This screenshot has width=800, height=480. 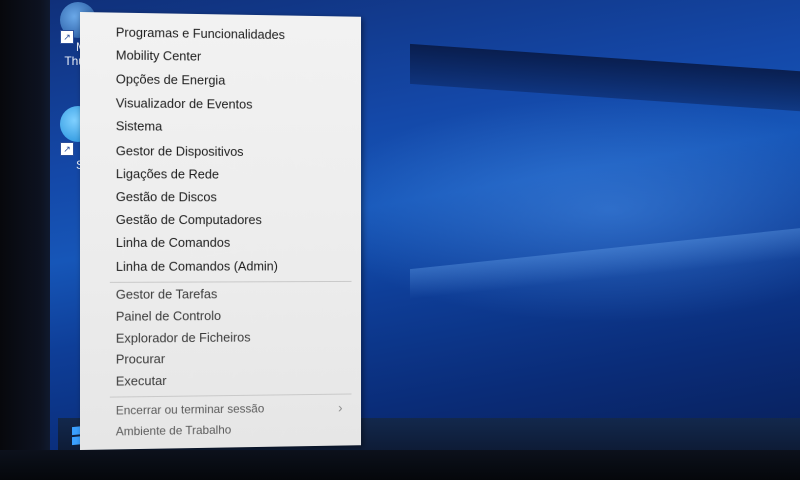 I want to click on menu-item-programs-features: Programas e Funcionalidades, so click(x=200, y=34).